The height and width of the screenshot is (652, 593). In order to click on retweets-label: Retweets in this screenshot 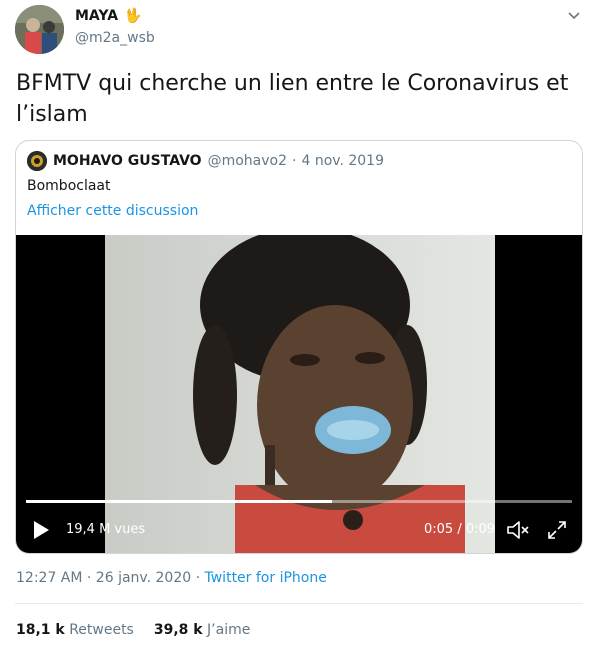, I will do `click(101, 630)`.